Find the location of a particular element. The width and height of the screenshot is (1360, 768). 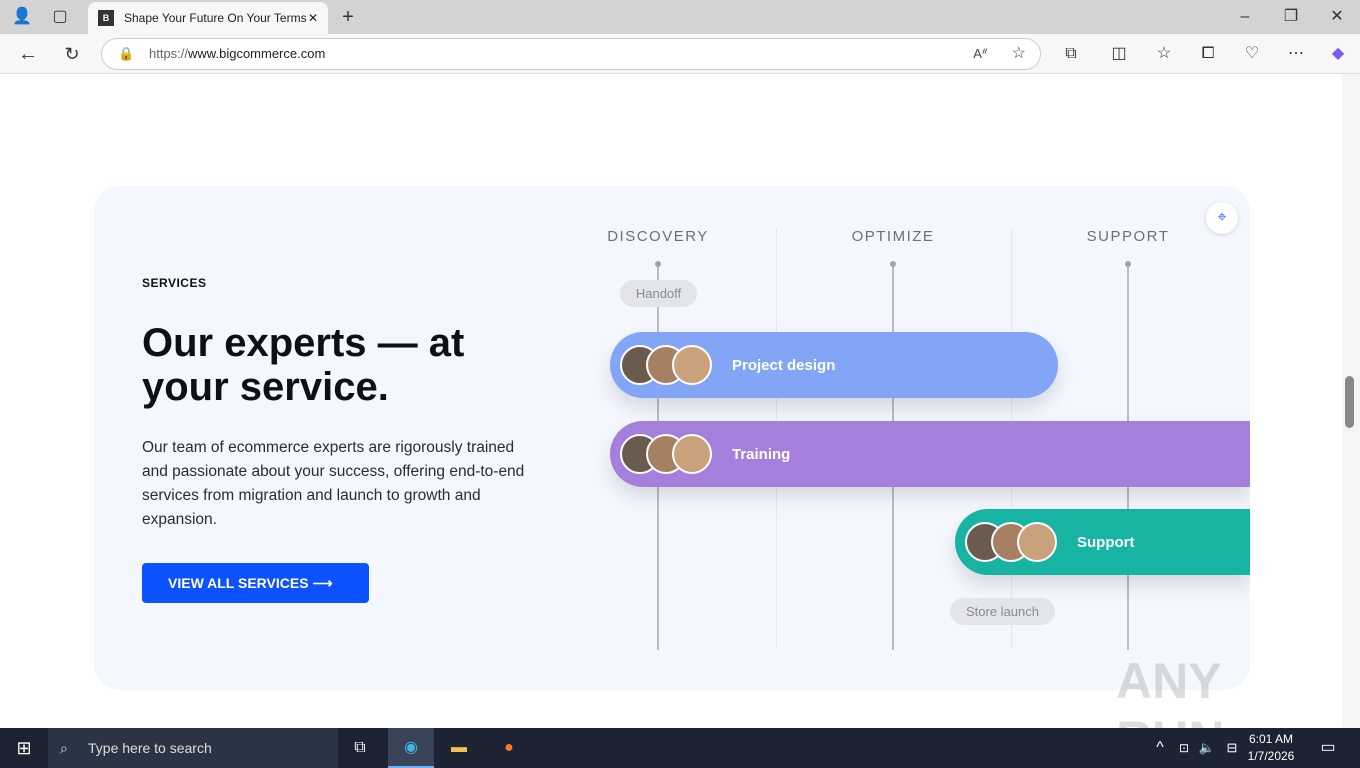

url-prefix: https:// is located at coordinates (169, 53).